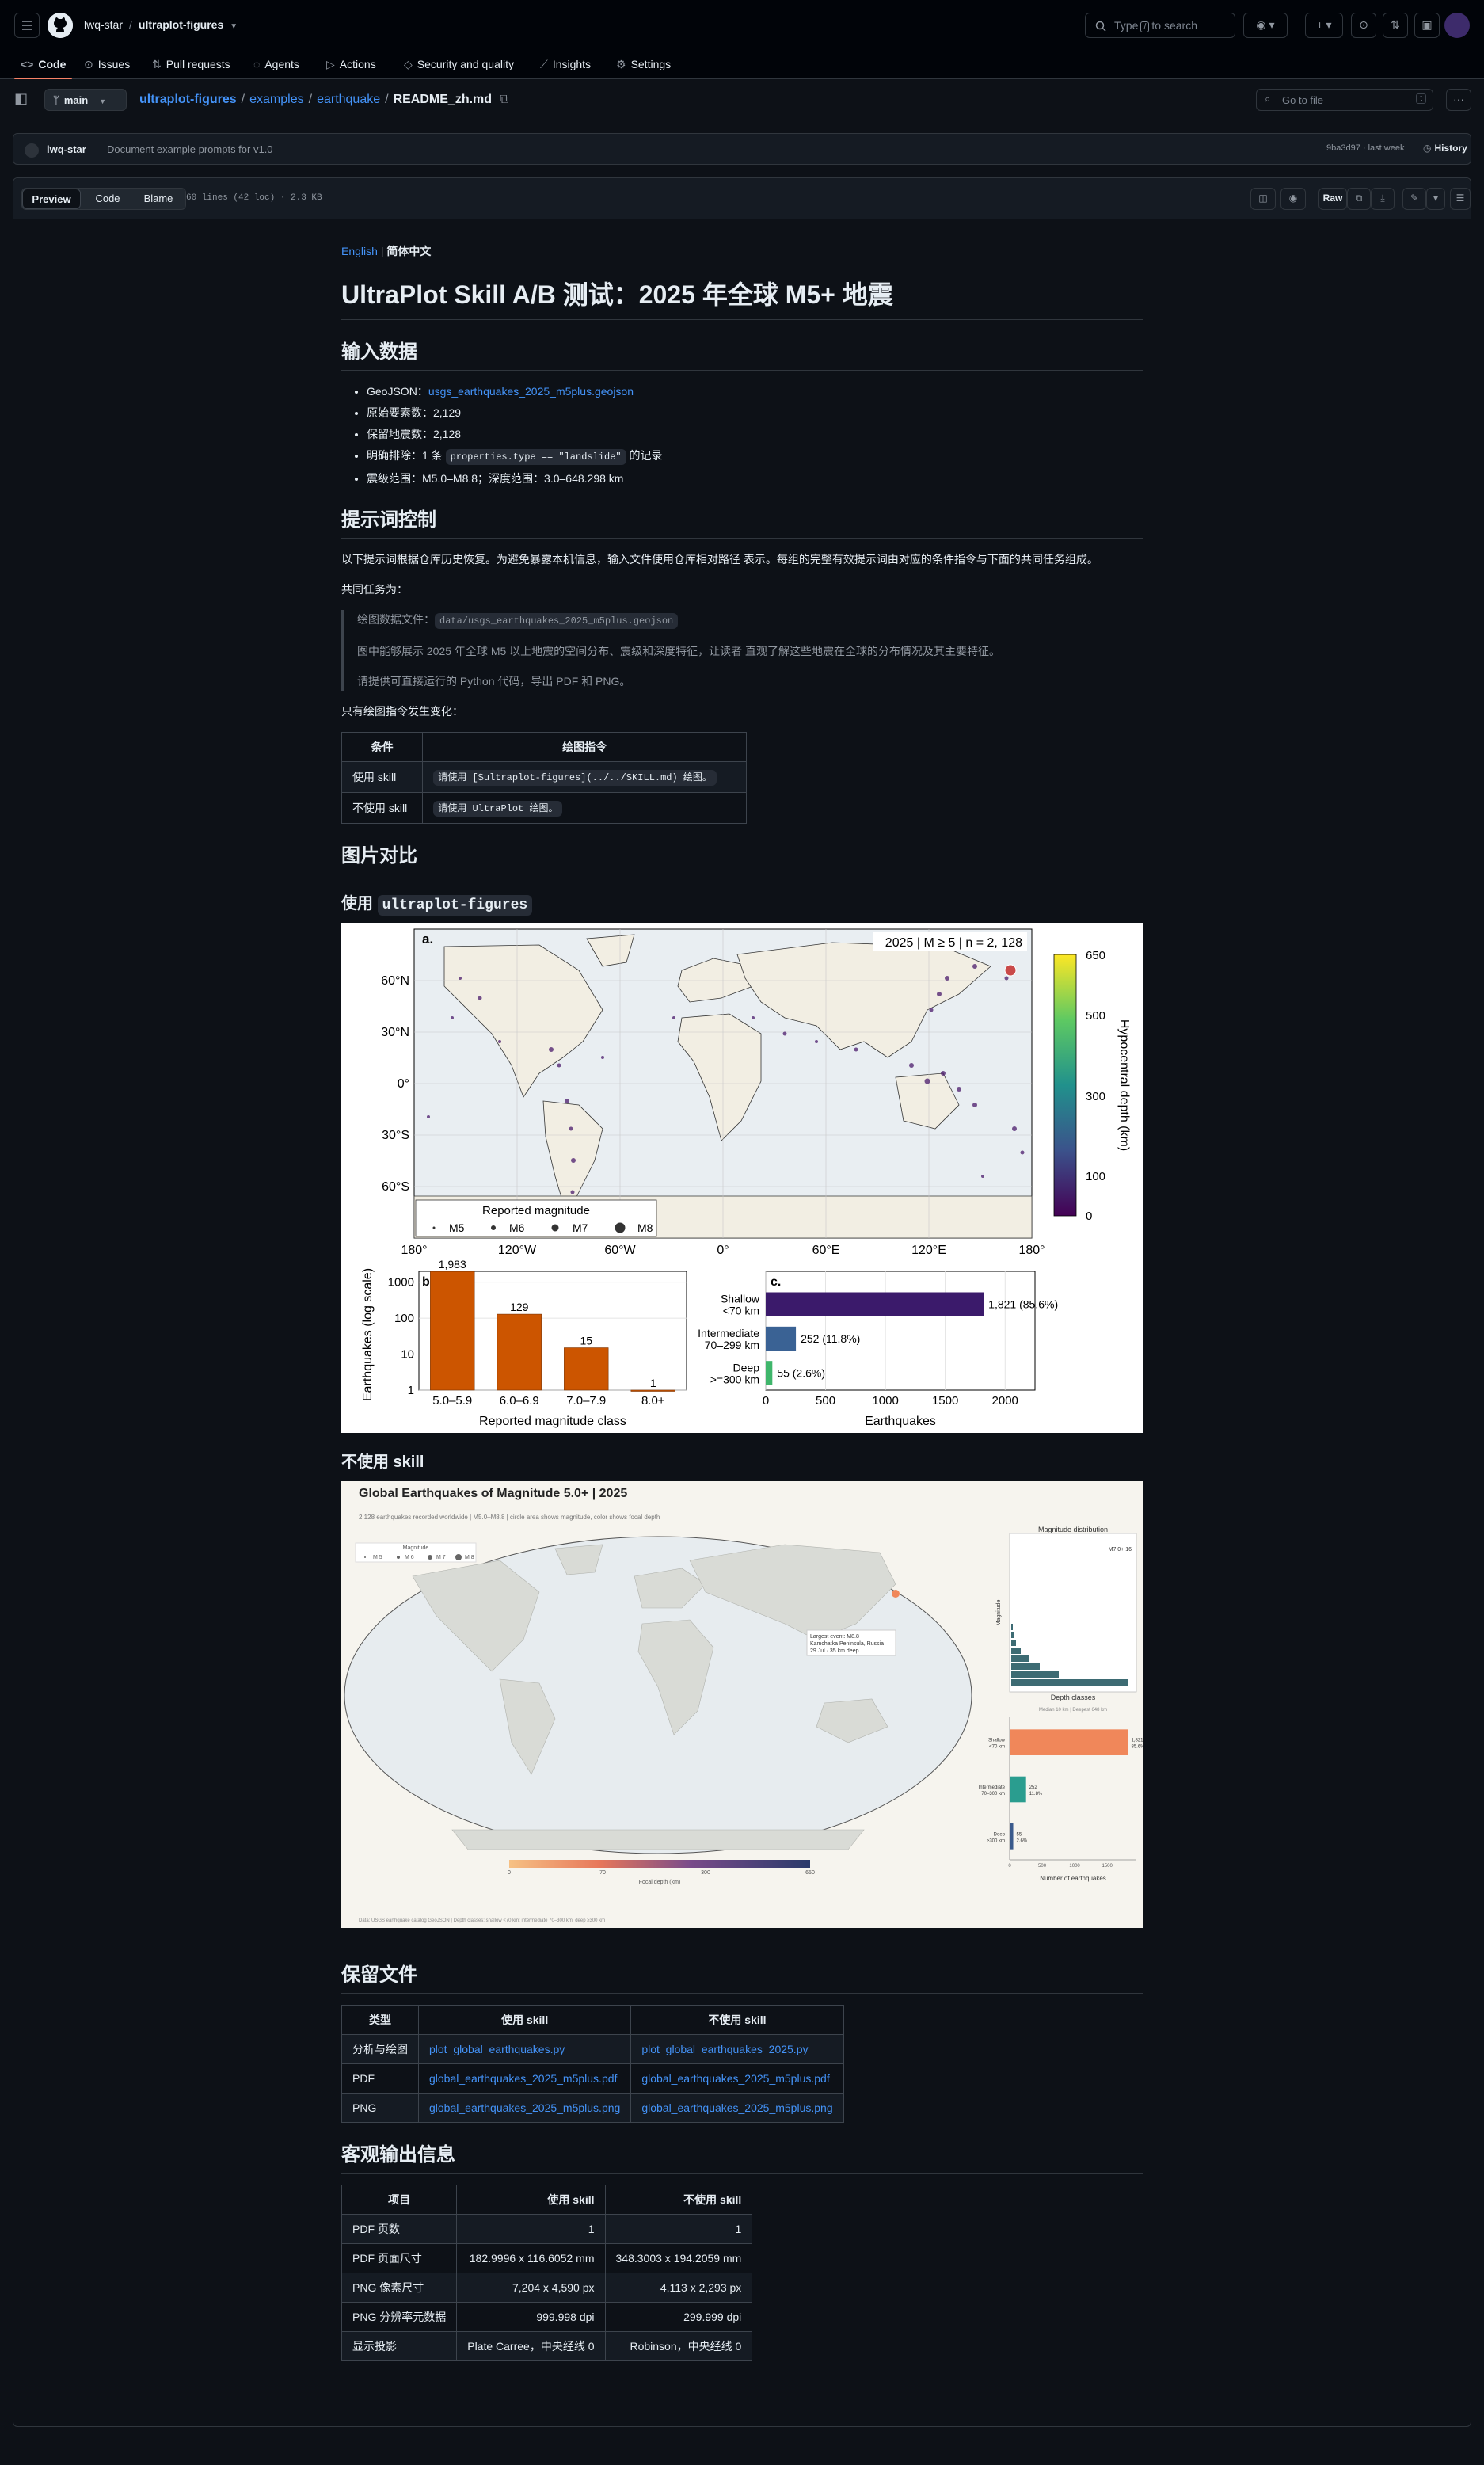 This screenshot has width=1484, height=2465. Describe the element at coordinates (1107, 1867) in the screenshot. I see `depth-chart-xtick: 1500` at that location.